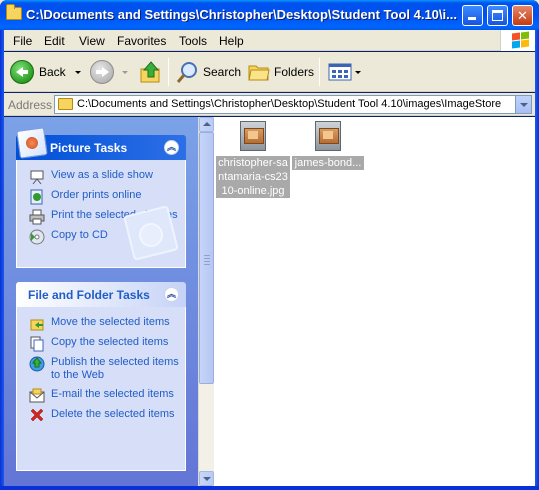 This screenshot has height=490, width=539. I want to click on close-button: ✕, so click(522, 15).